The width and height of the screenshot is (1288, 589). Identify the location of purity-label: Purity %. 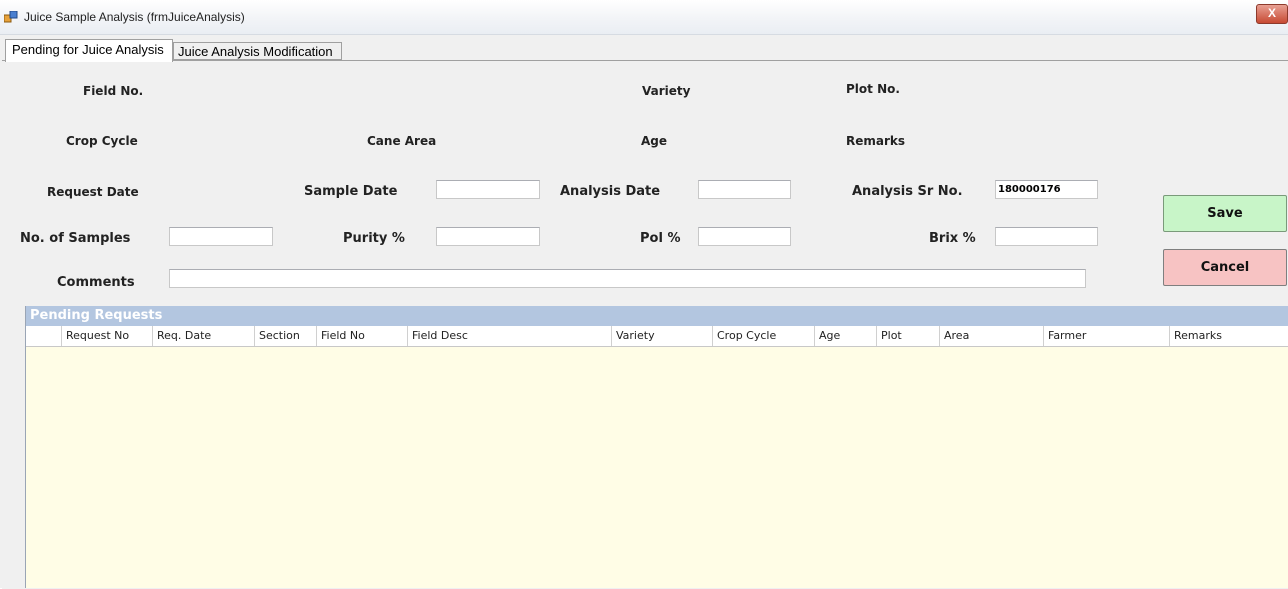
(374, 238).